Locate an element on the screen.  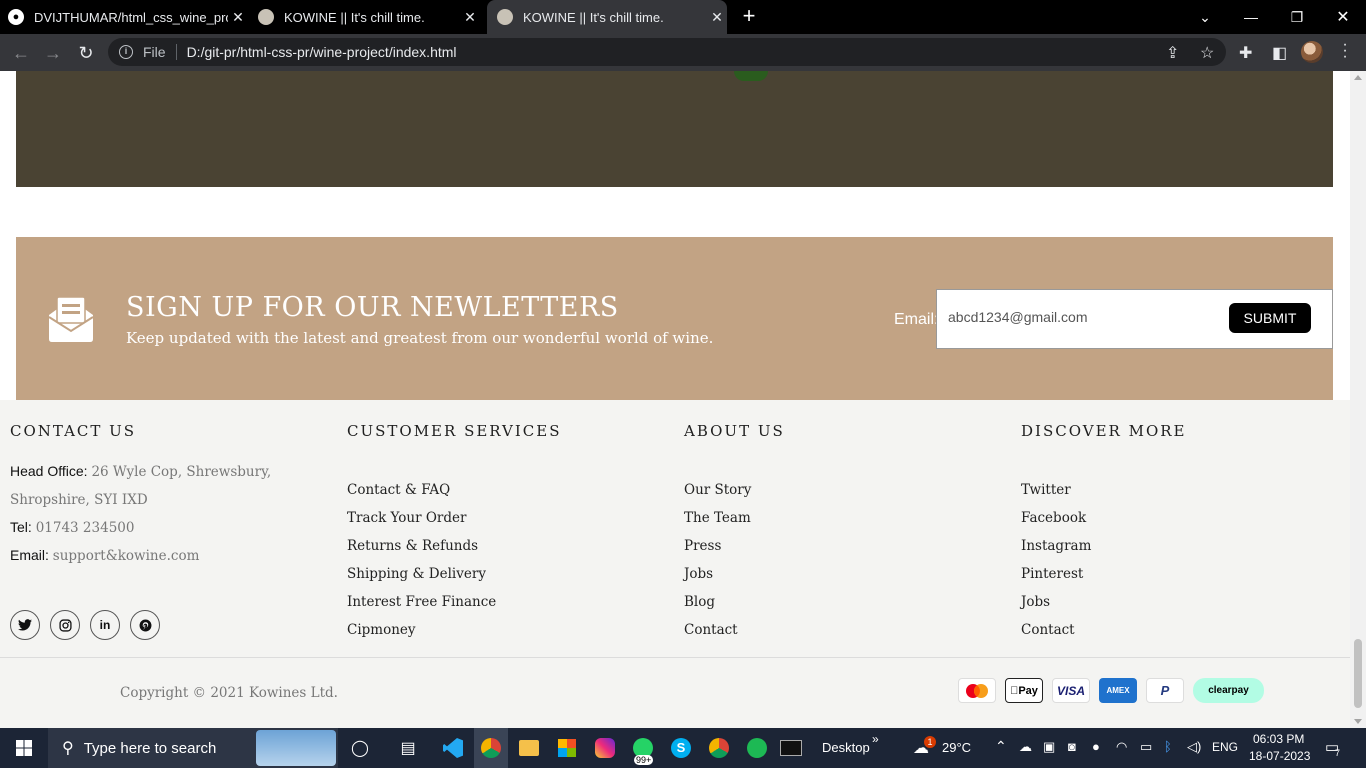
payment-methods: Pay VISA AMEX P clearpay is located at coordinates (1111, 690).